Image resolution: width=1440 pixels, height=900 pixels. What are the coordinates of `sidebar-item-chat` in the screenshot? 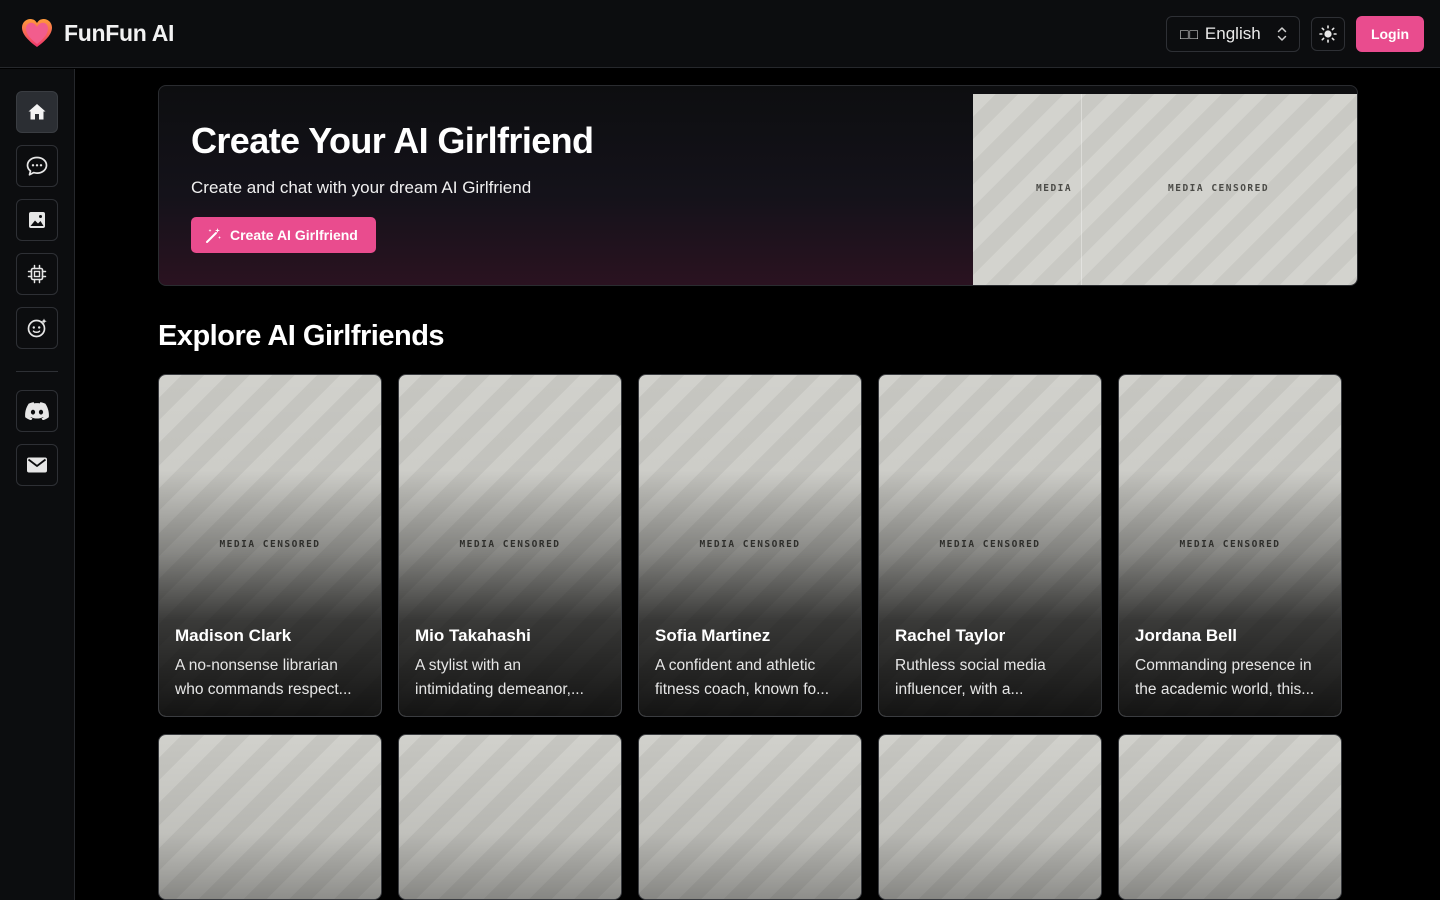 It's located at (37, 166).